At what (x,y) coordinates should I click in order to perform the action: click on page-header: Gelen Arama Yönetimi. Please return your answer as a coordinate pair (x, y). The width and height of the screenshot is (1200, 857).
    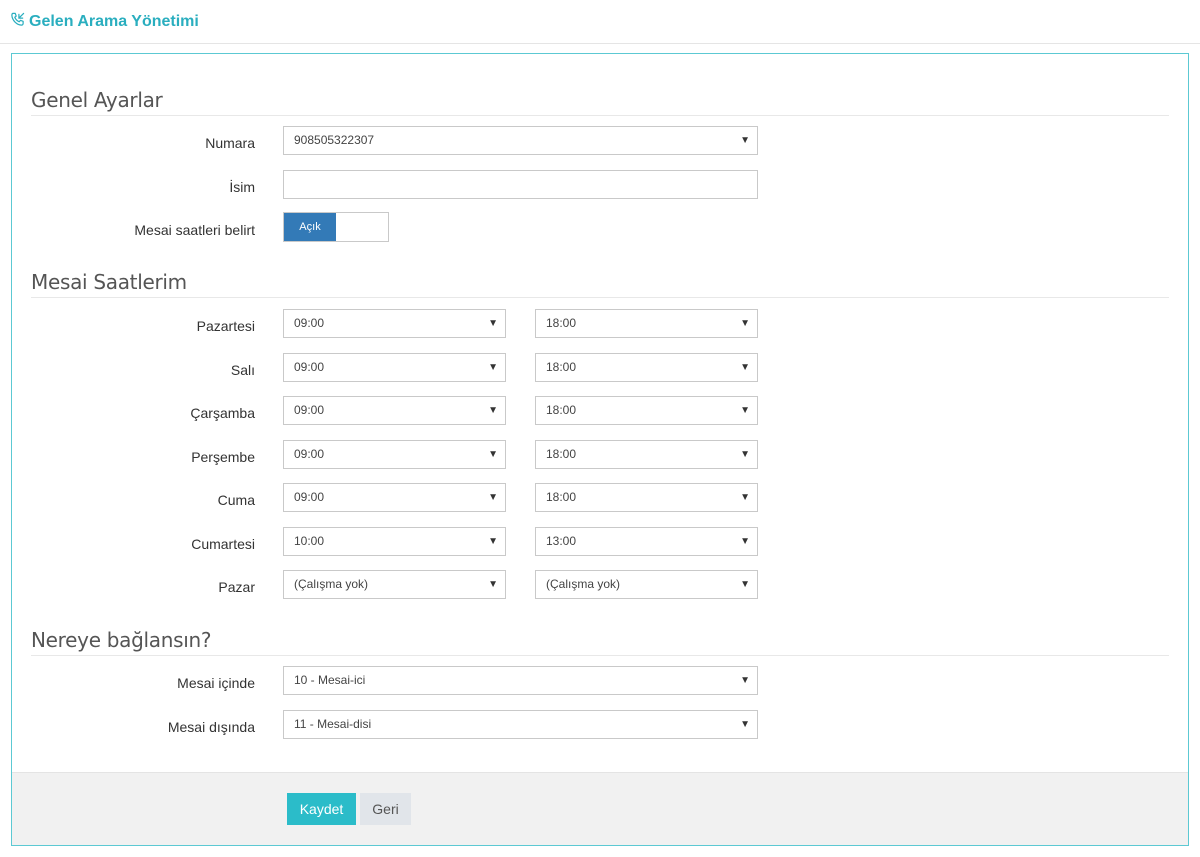
    Looking at the image, I should click on (600, 22).